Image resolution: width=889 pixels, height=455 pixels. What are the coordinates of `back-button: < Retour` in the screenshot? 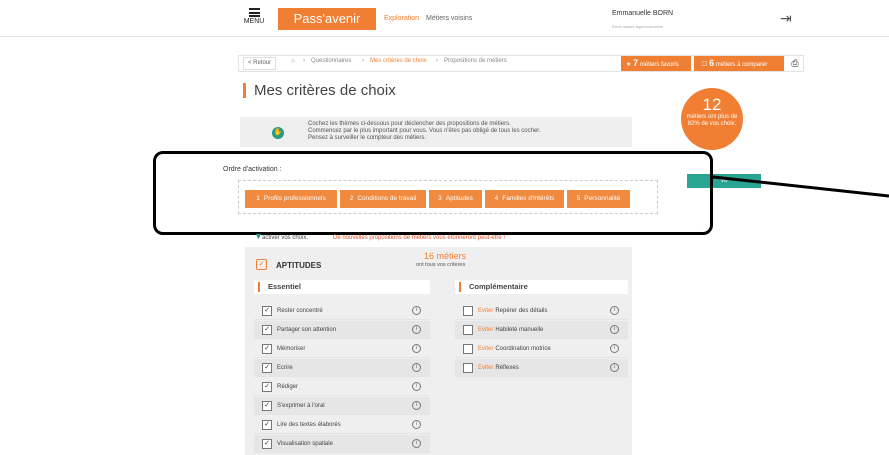 It's located at (260, 63).